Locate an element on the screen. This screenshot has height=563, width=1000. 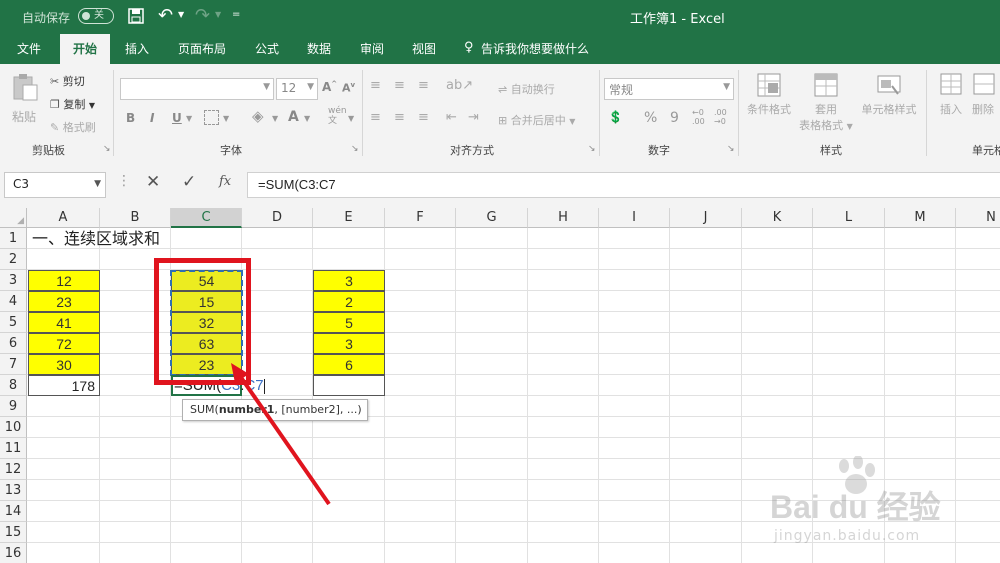
tab-view: 视图 is located at coordinates (424, 49).